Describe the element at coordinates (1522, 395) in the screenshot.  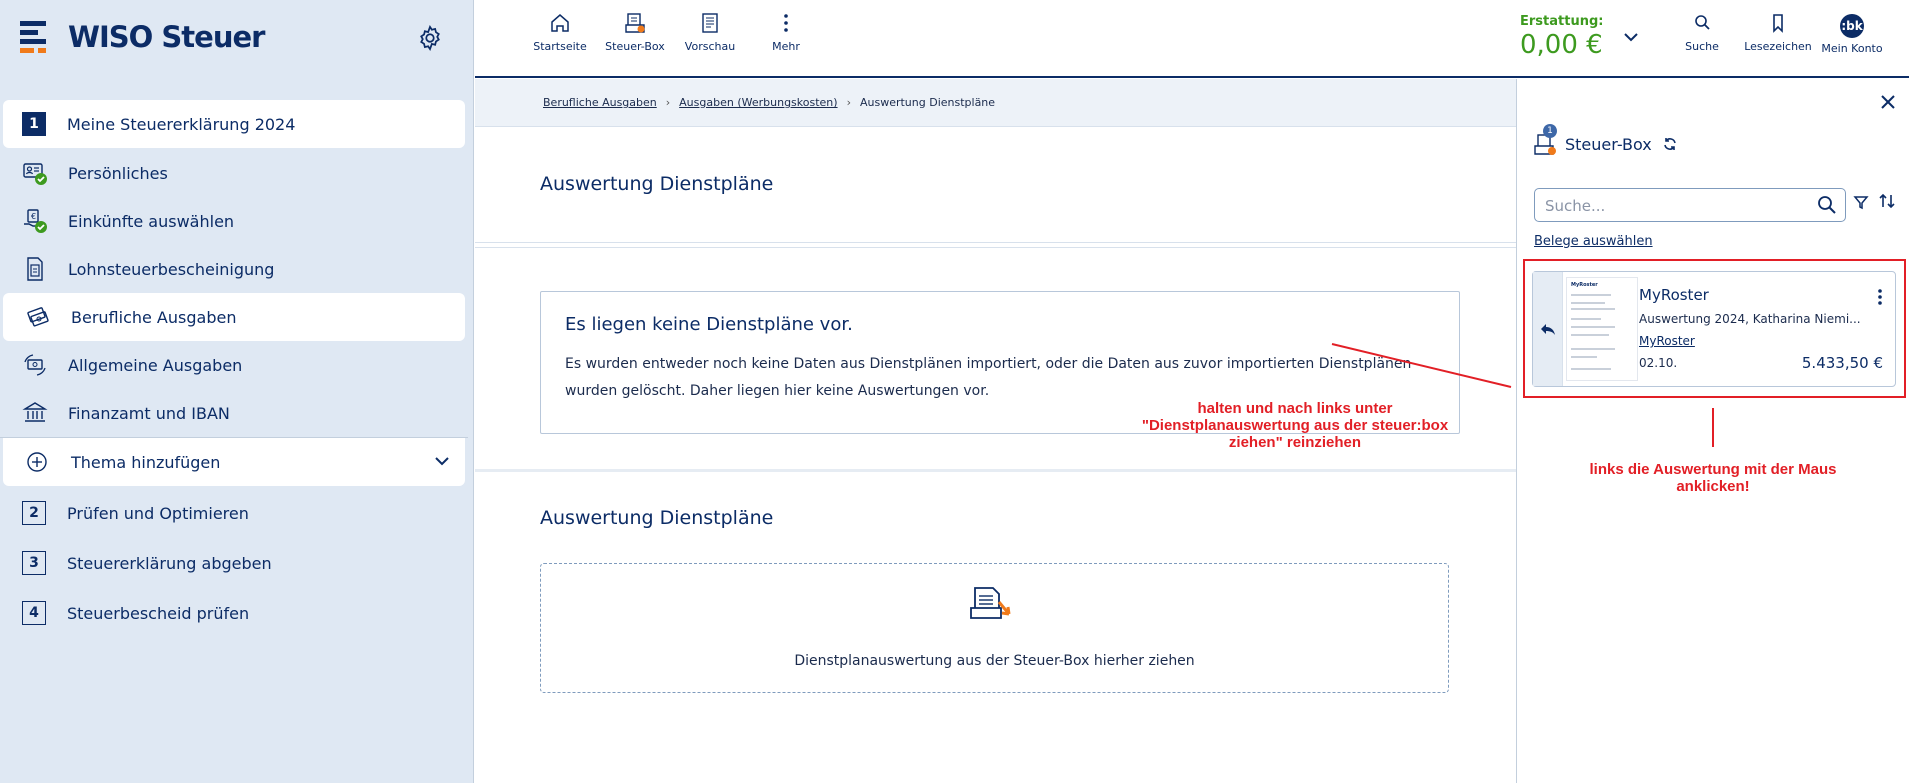
I see `annotation-lines` at that location.